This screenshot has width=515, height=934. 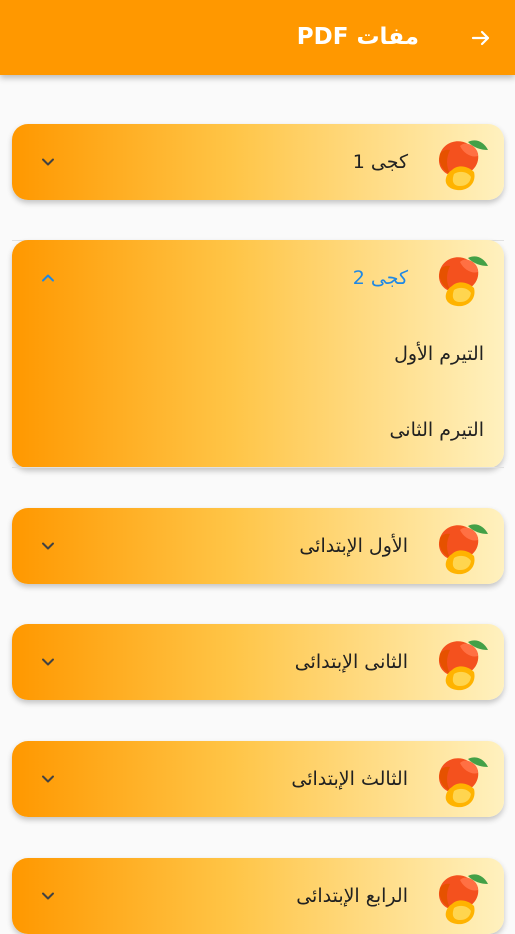 What do you see at coordinates (258, 467) in the screenshot?
I see `divider` at bounding box center [258, 467].